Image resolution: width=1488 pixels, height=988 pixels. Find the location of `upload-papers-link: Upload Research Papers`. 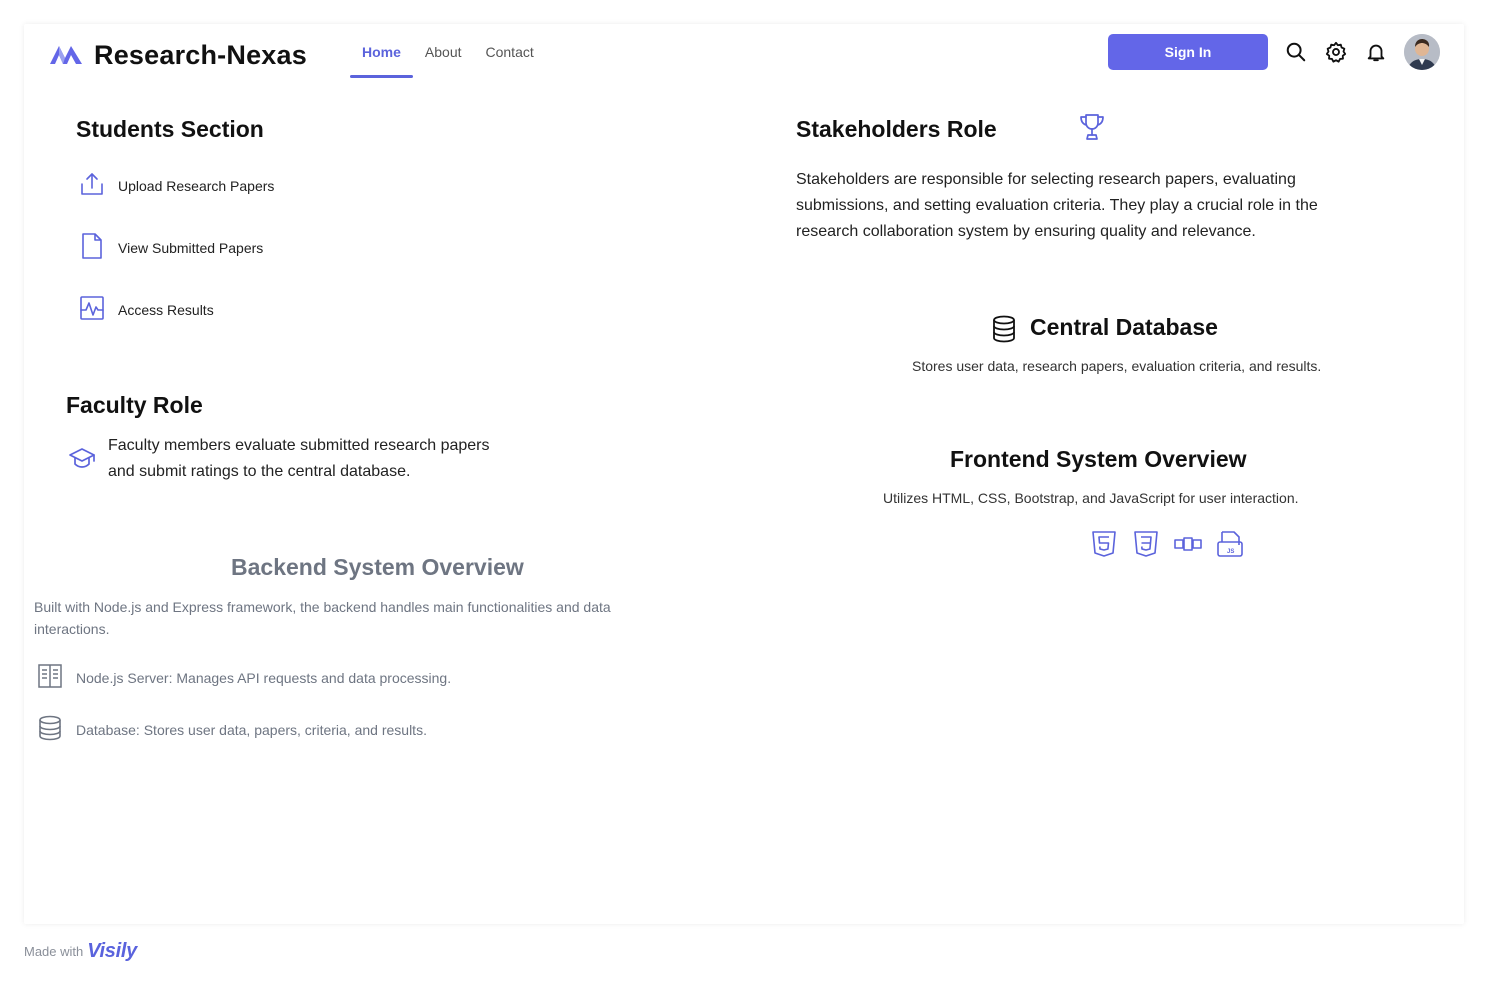

upload-papers-link: Upload Research Papers is located at coordinates (176, 185).